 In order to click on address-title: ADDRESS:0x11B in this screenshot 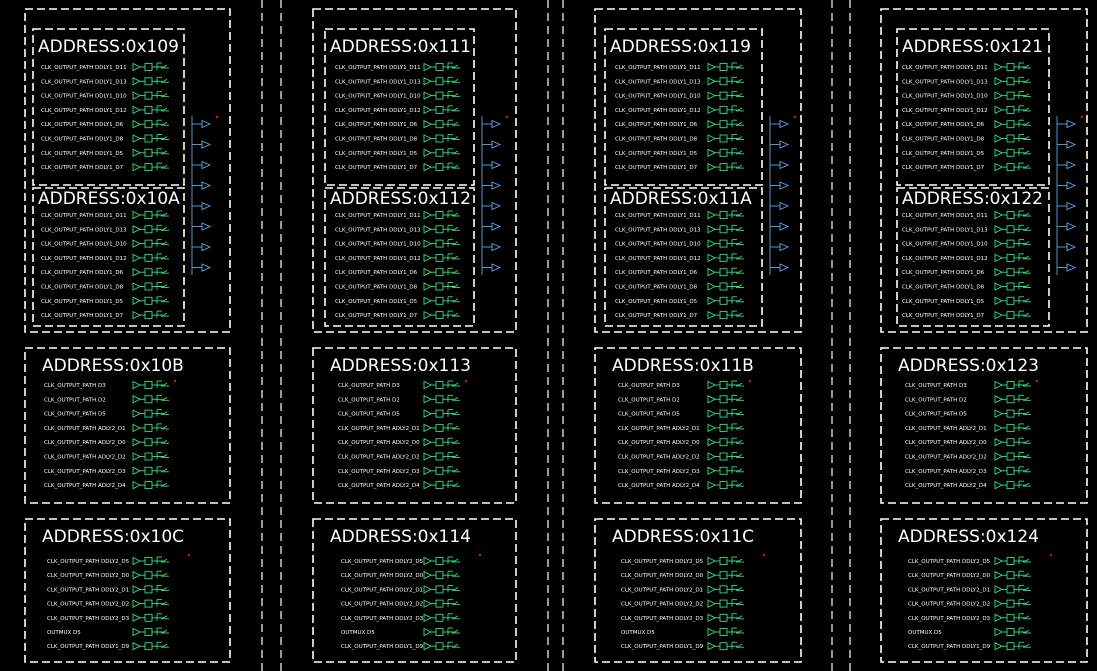, I will do `click(683, 366)`.